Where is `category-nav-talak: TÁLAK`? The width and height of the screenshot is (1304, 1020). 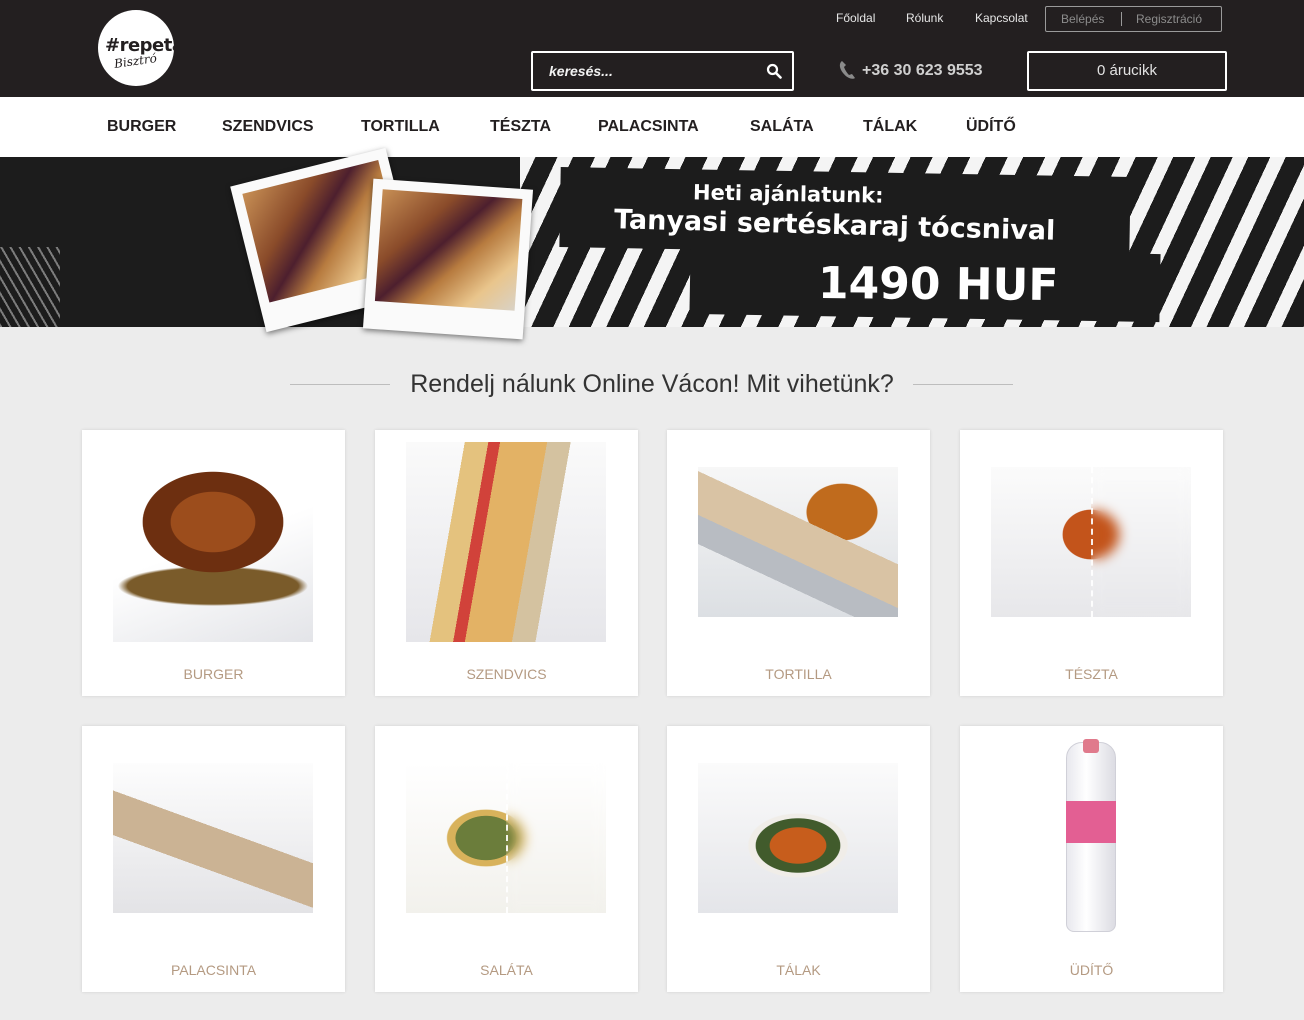
category-nav-talak: TÁLAK is located at coordinates (890, 127).